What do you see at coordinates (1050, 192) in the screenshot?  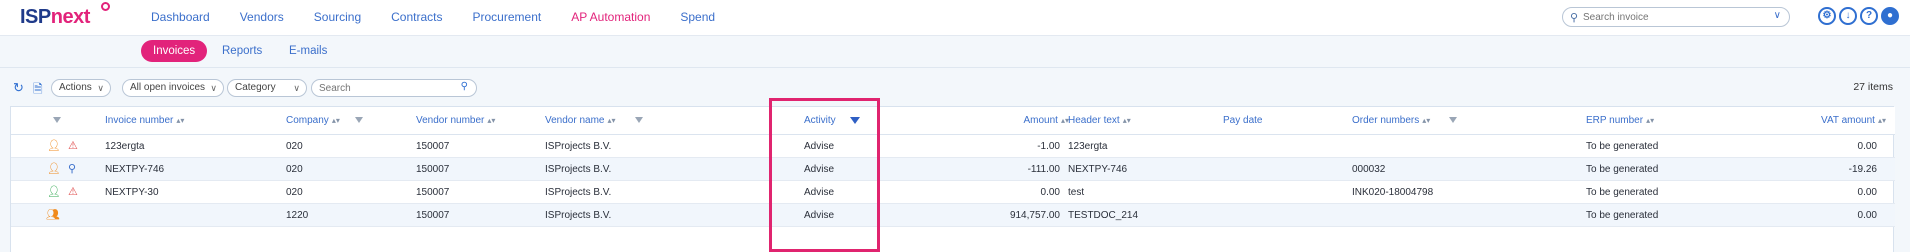 I see `amount-cell: 0.00` at bounding box center [1050, 192].